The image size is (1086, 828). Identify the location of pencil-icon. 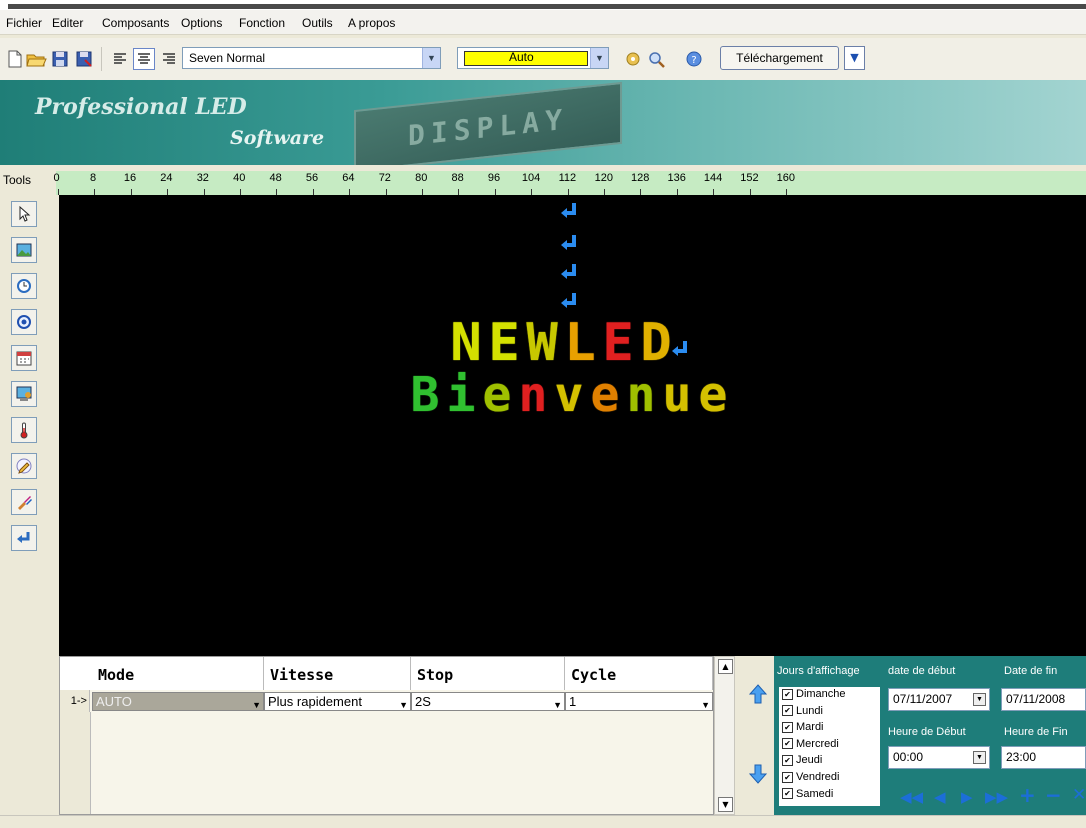
(24, 466).